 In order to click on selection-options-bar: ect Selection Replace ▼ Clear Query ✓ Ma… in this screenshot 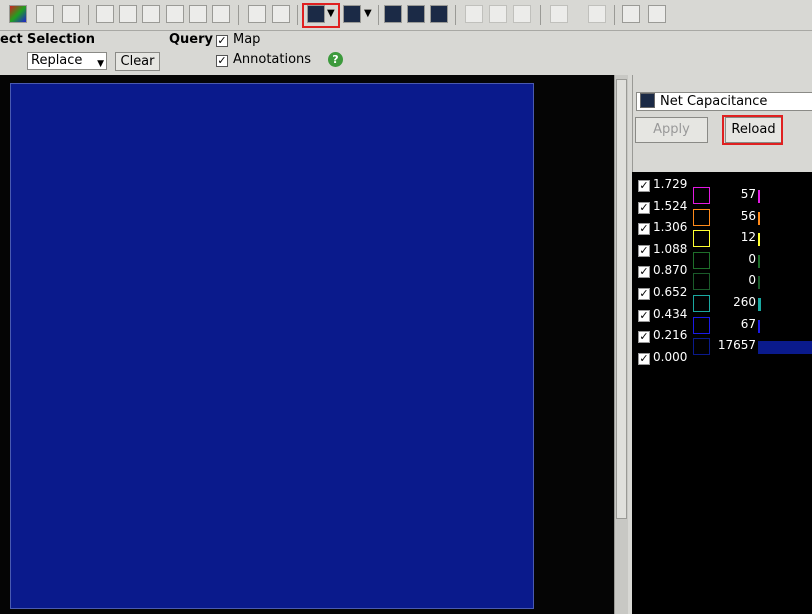, I will do `click(316, 52)`.